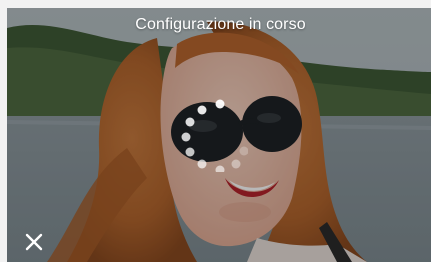  I want to click on close-icon, so click(34, 242).